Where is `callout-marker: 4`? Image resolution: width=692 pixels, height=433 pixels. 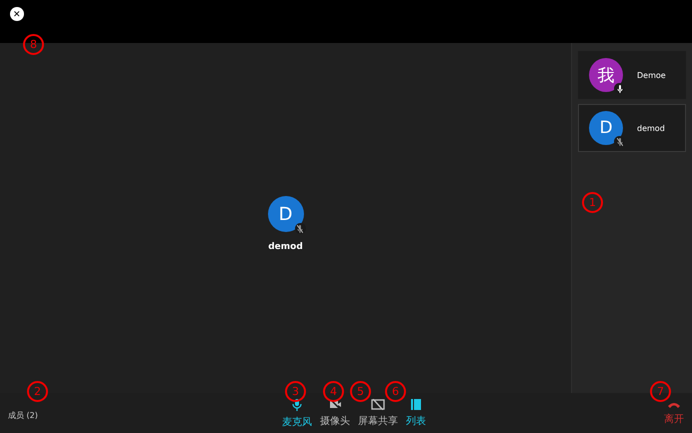
callout-marker: 4 is located at coordinates (333, 391).